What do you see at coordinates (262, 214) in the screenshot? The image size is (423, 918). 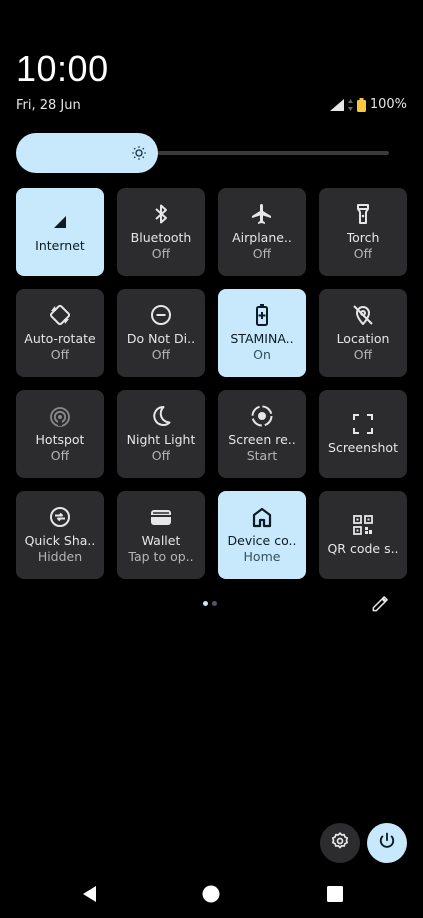 I see `airplane-icon` at bounding box center [262, 214].